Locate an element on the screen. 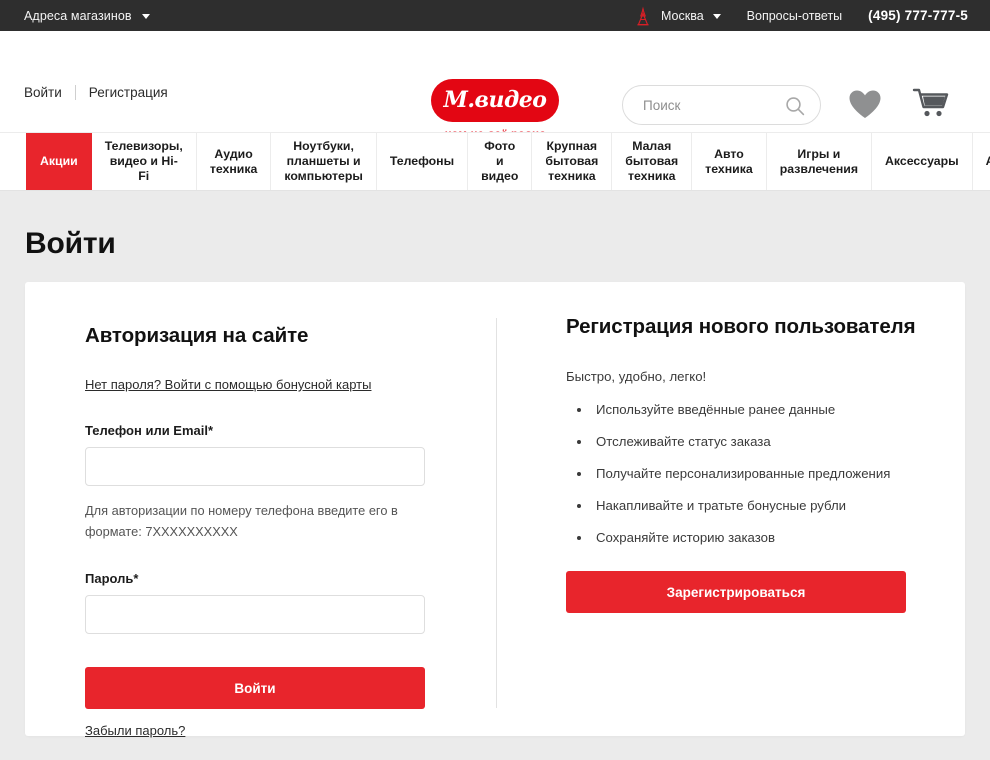 Image resolution: width=990 pixels, height=760 pixels. search-input is located at coordinates (706, 105).